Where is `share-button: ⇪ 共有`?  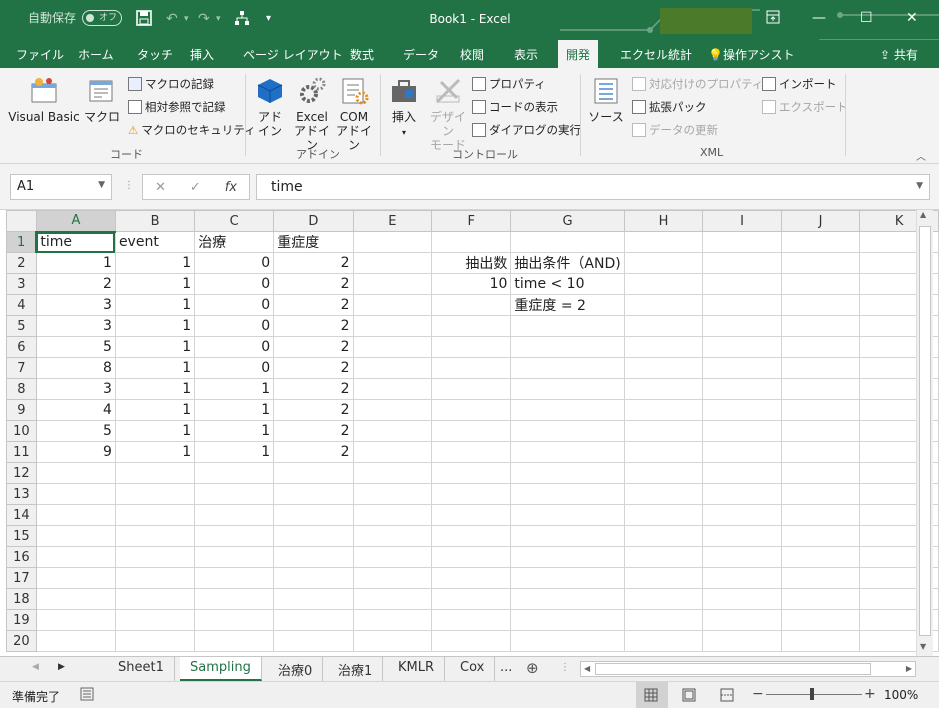
share-button: ⇪ 共有 is located at coordinates (899, 54).